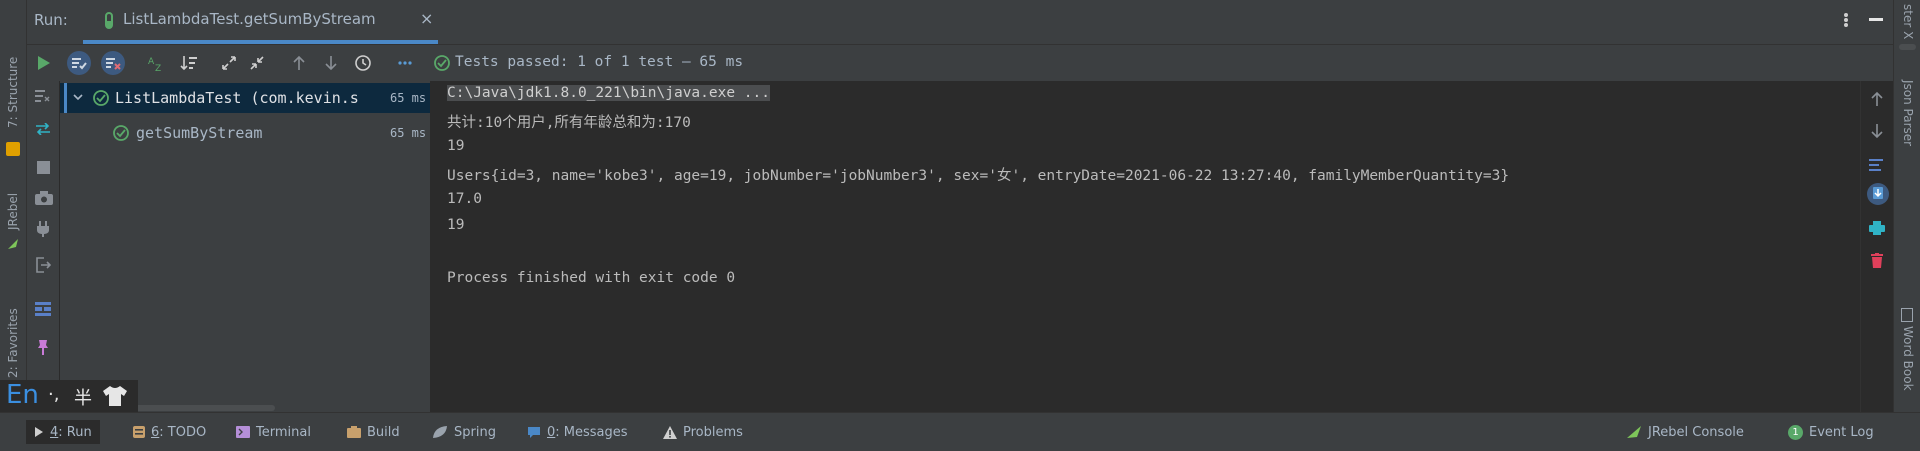 The image size is (1920, 451). I want to click on book-icon, so click(1907, 315).